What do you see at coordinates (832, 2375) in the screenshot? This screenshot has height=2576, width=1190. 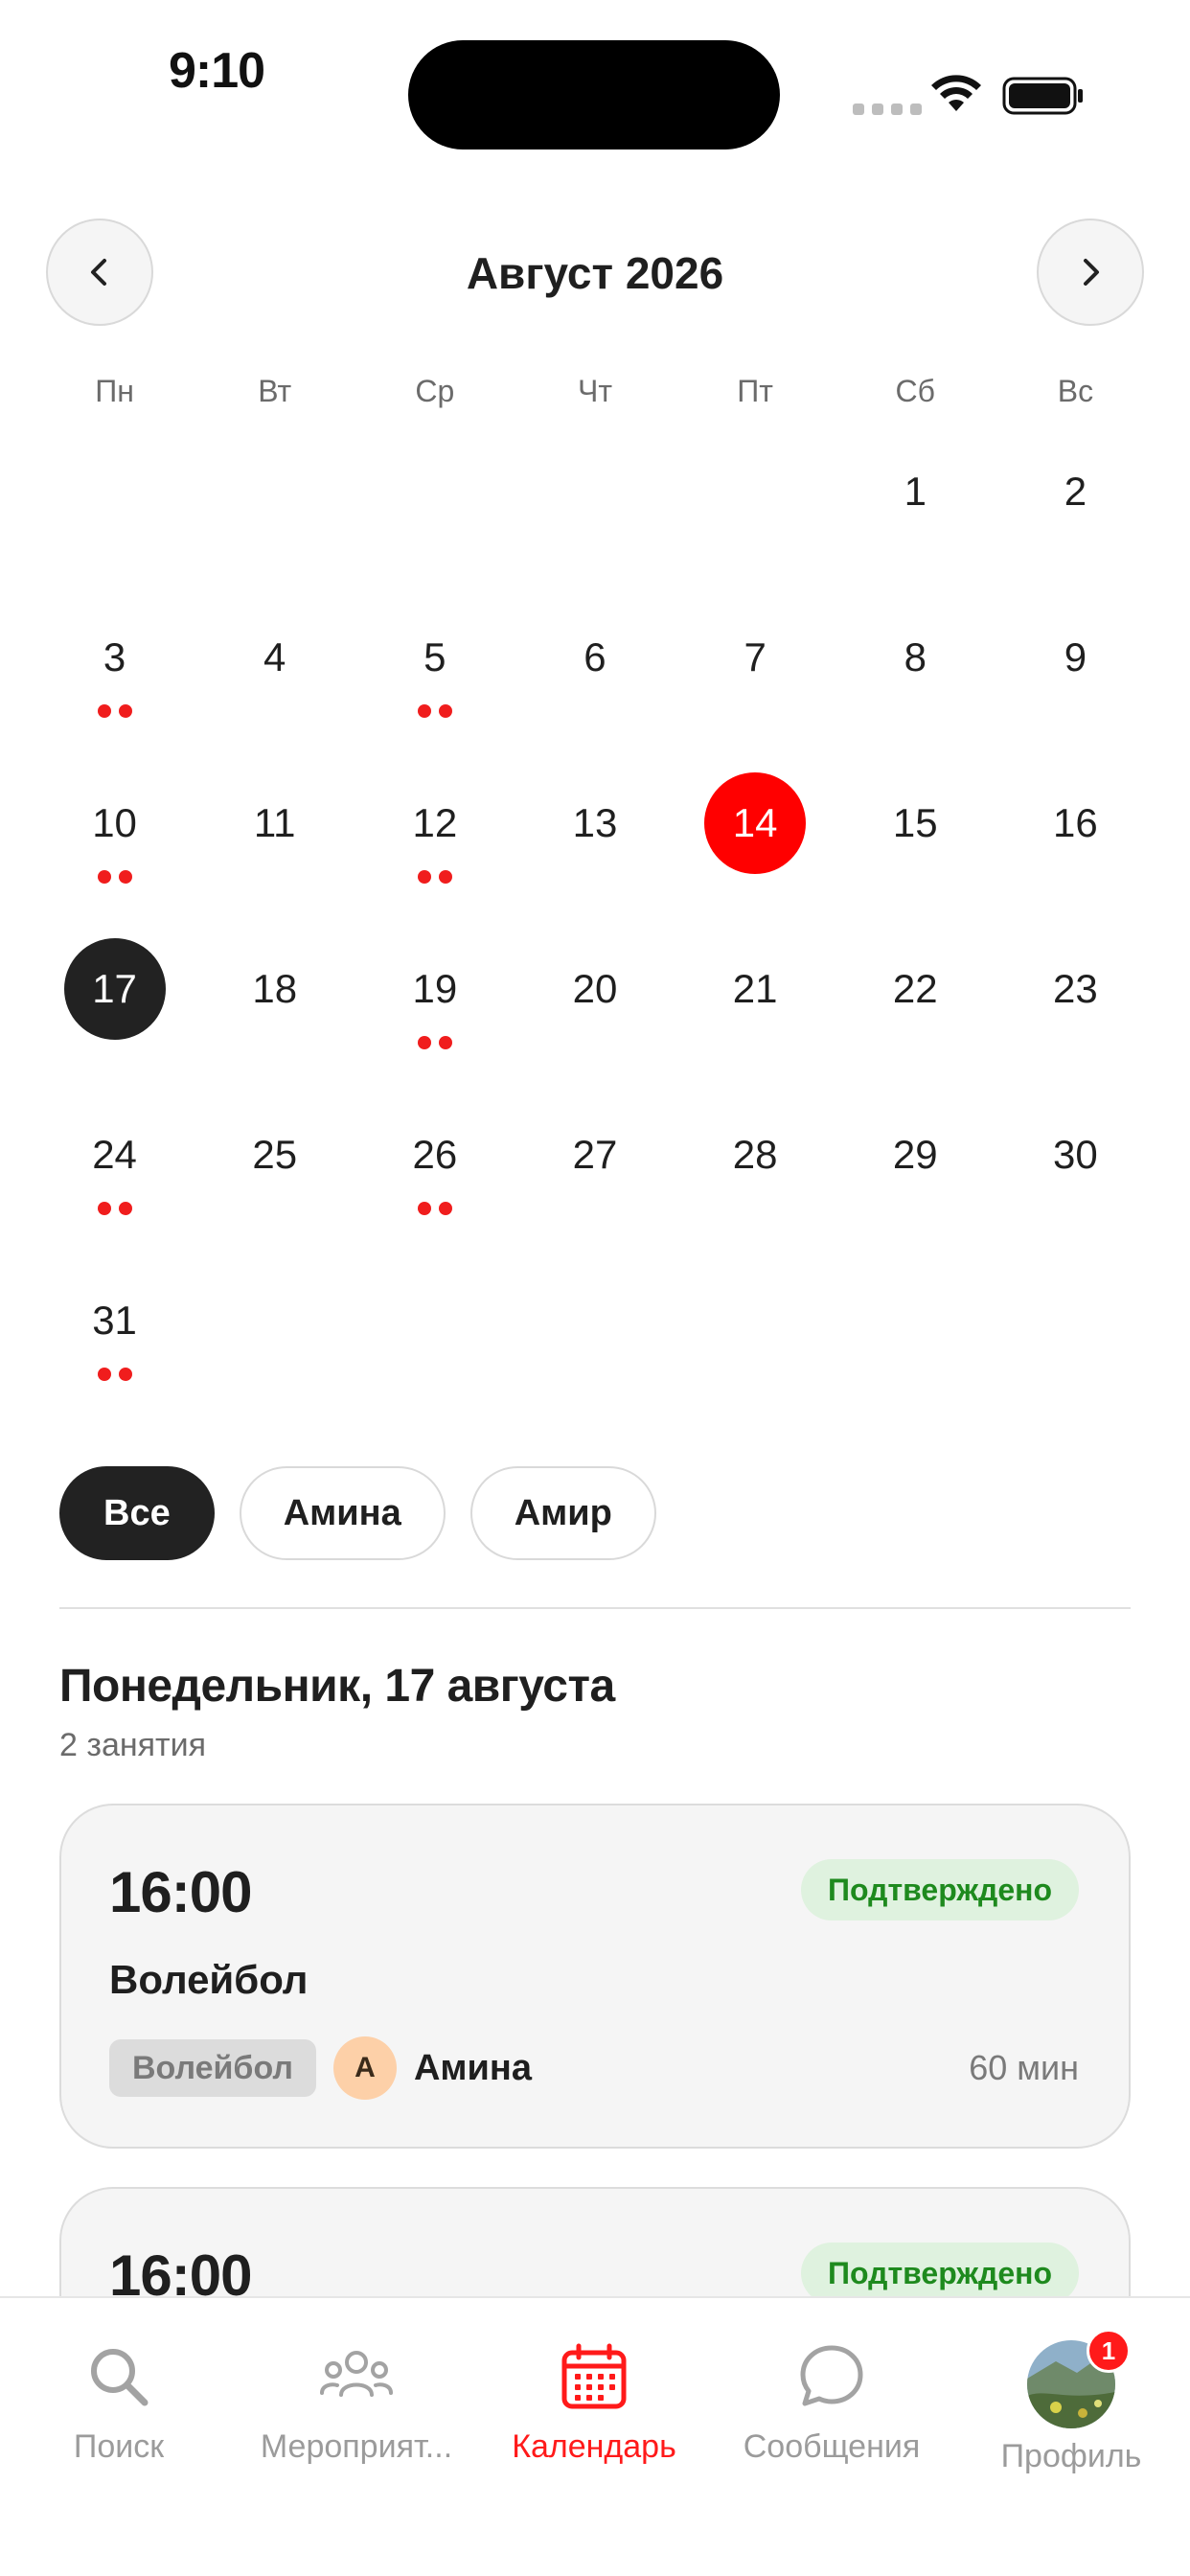 I see `chat-bubble-icon` at bounding box center [832, 2375].